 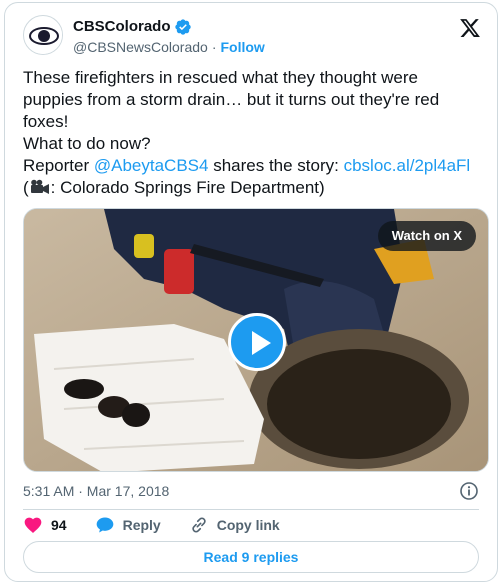 What do you see at coordinates (248, 525) in the screenshot?
I see `copy-link-label: Copy link` at bounding box center [248, 525].